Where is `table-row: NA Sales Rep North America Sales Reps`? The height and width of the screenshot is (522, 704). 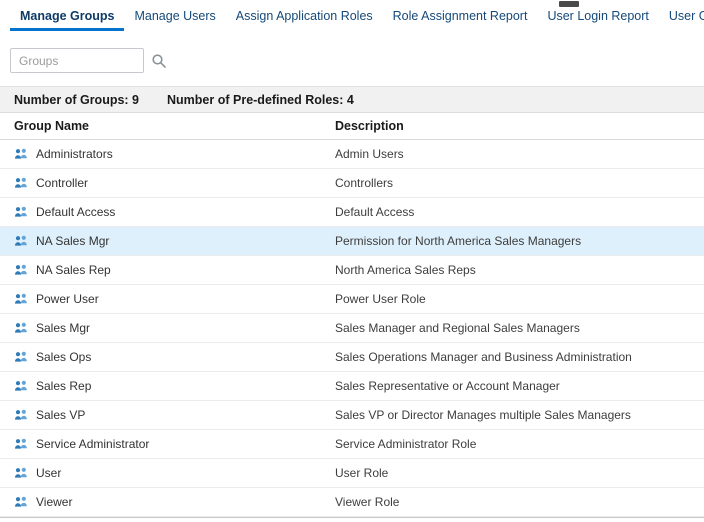 table-row: NA Sales Rep North America Sales Reps is located at coordinates (352, 270).